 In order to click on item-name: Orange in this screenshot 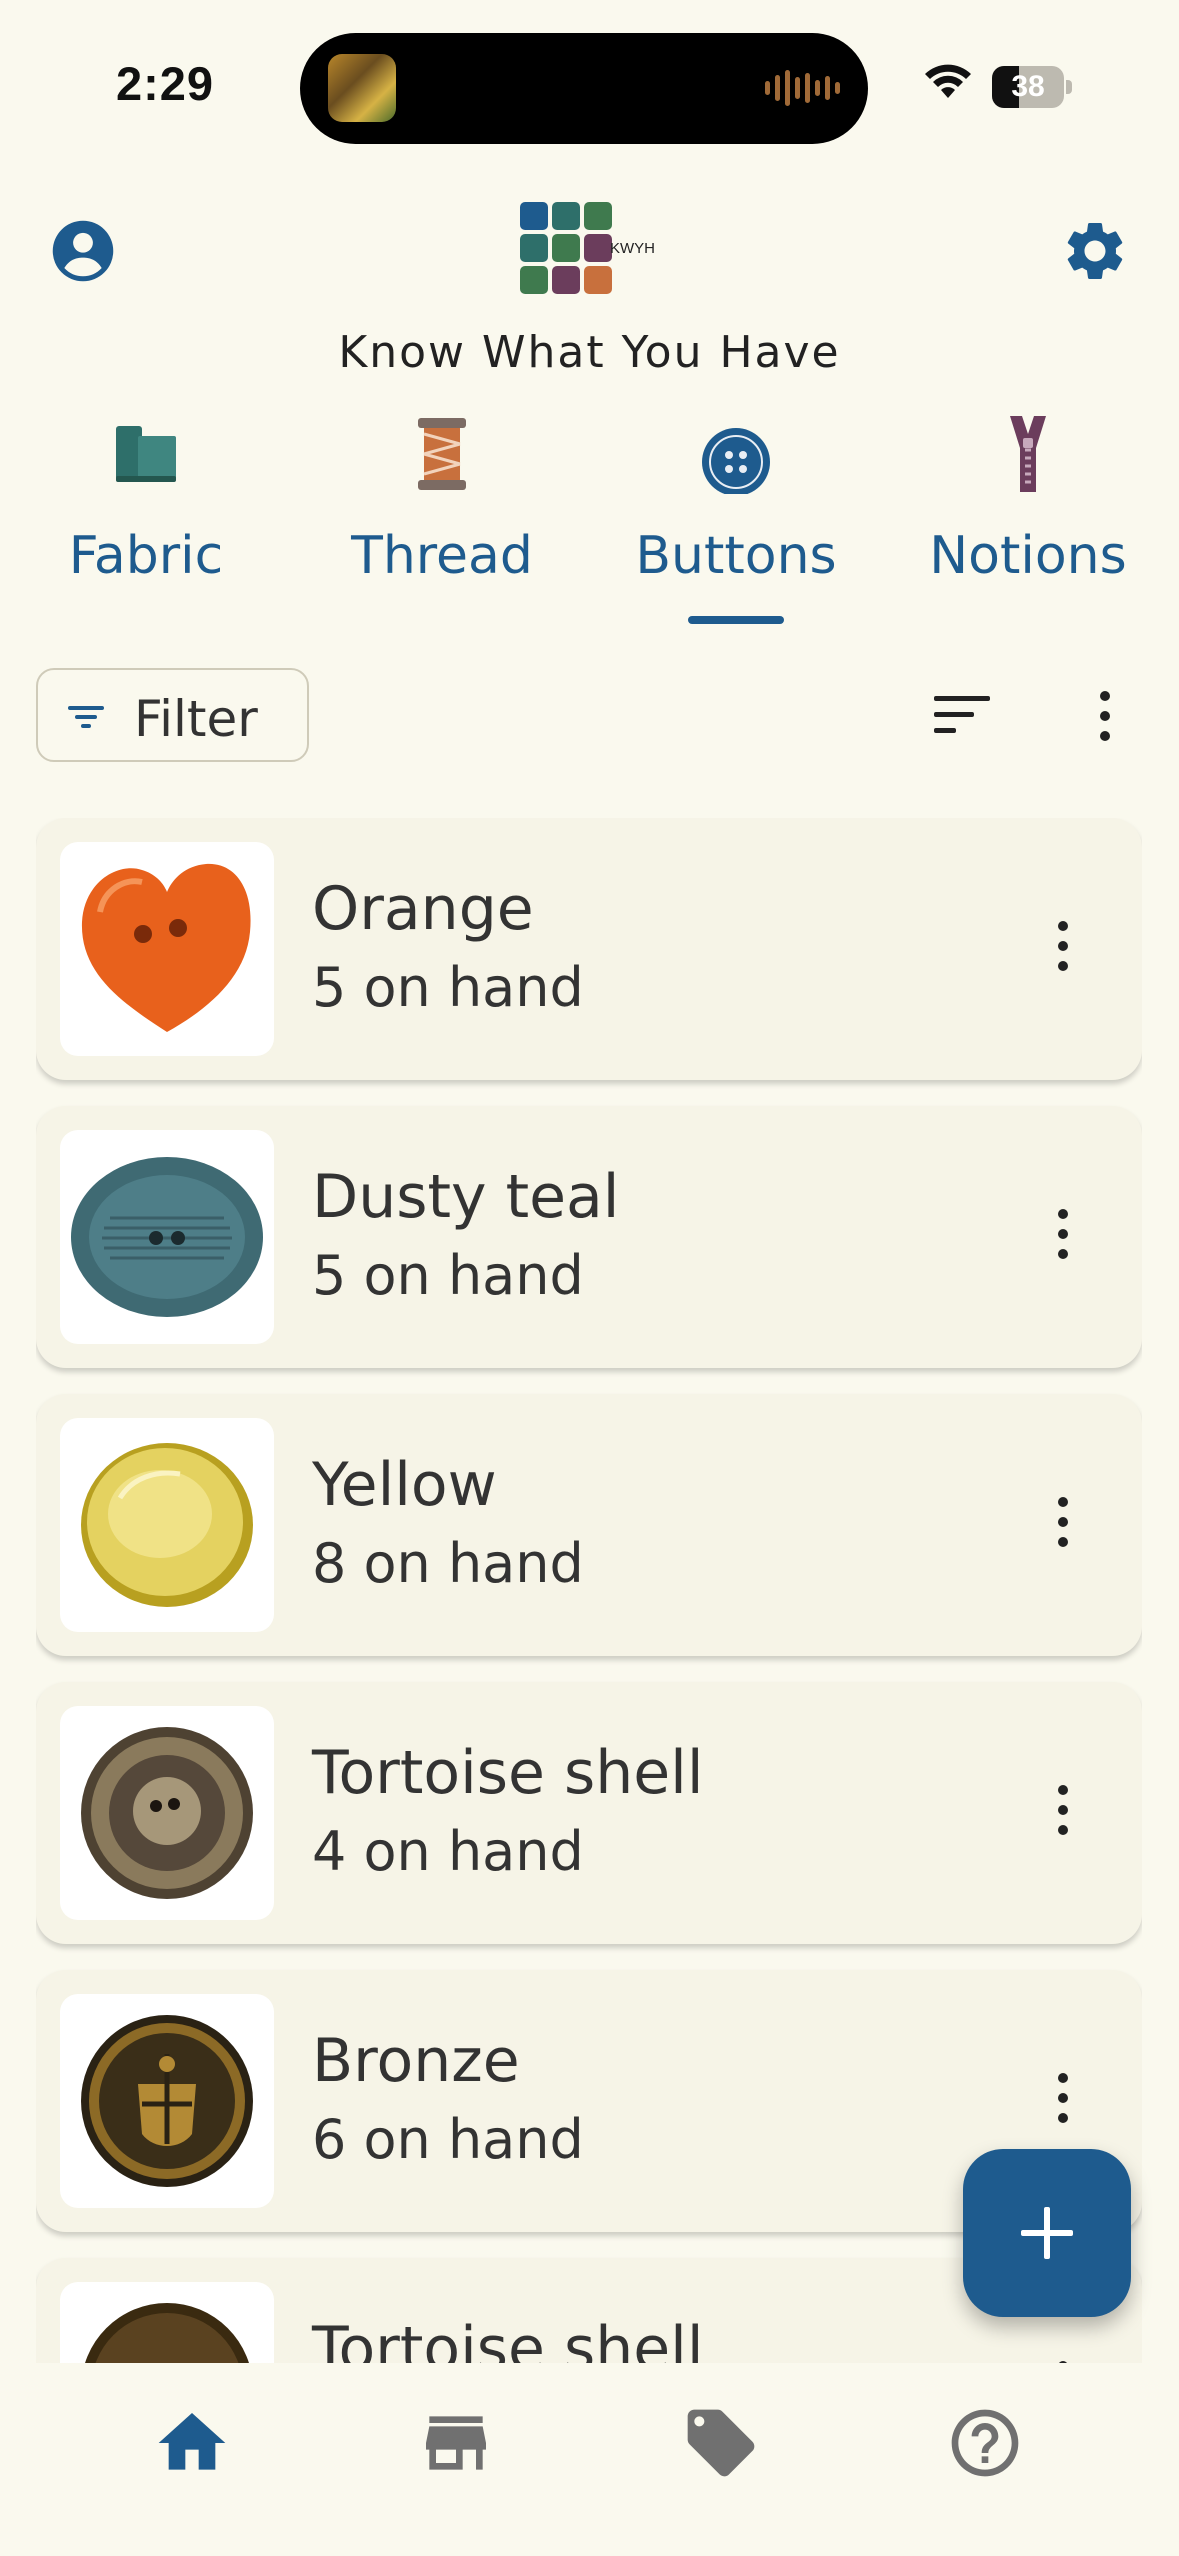, I will do `click(423, 909)`.